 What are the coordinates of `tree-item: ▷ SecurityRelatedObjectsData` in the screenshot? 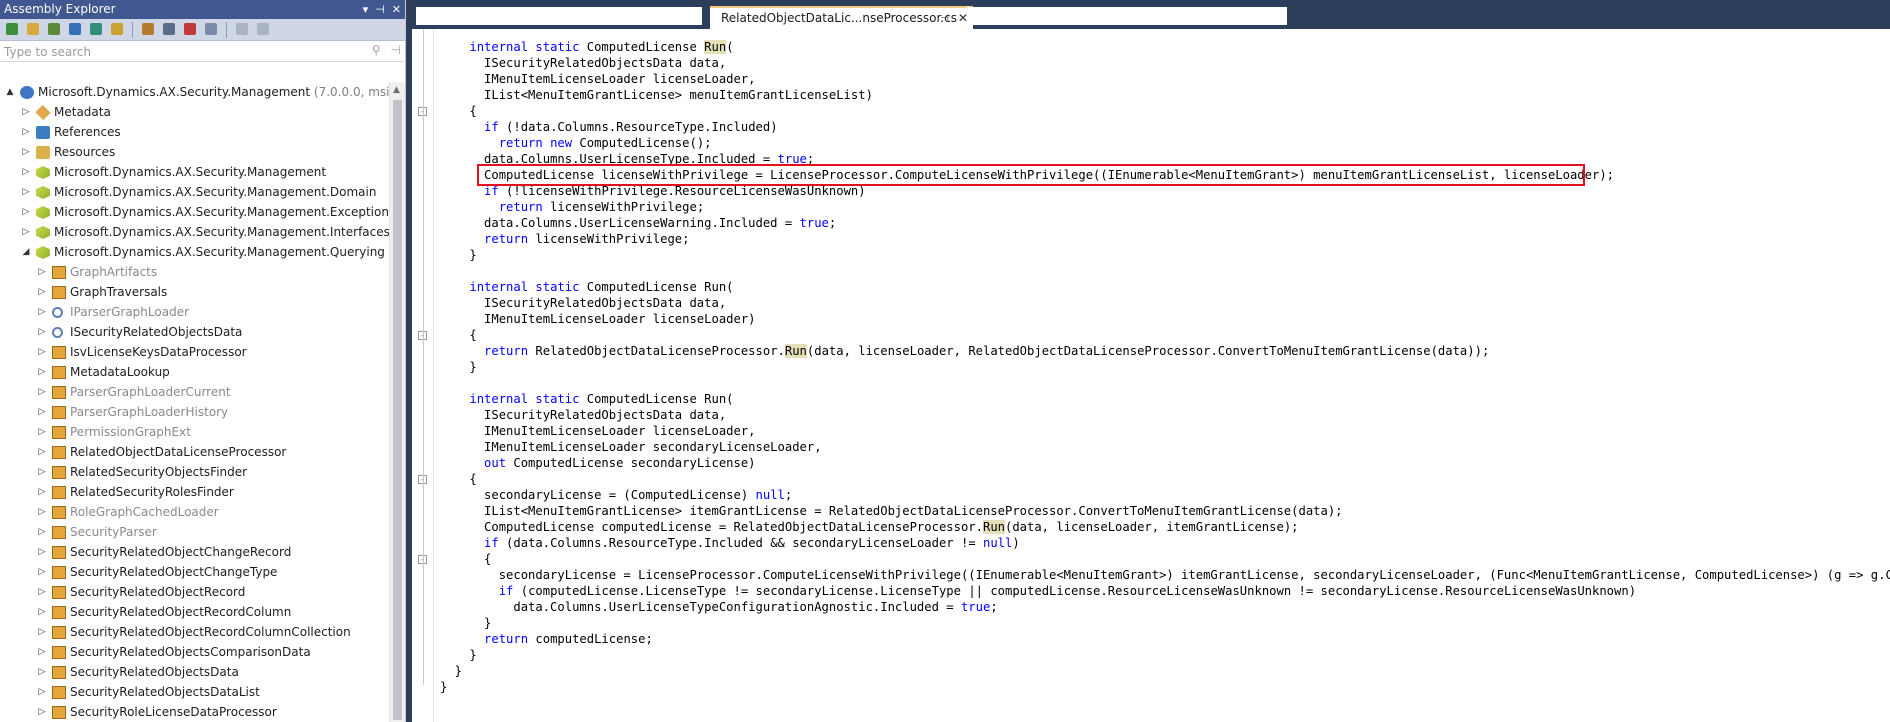 It's located at (195, 672).